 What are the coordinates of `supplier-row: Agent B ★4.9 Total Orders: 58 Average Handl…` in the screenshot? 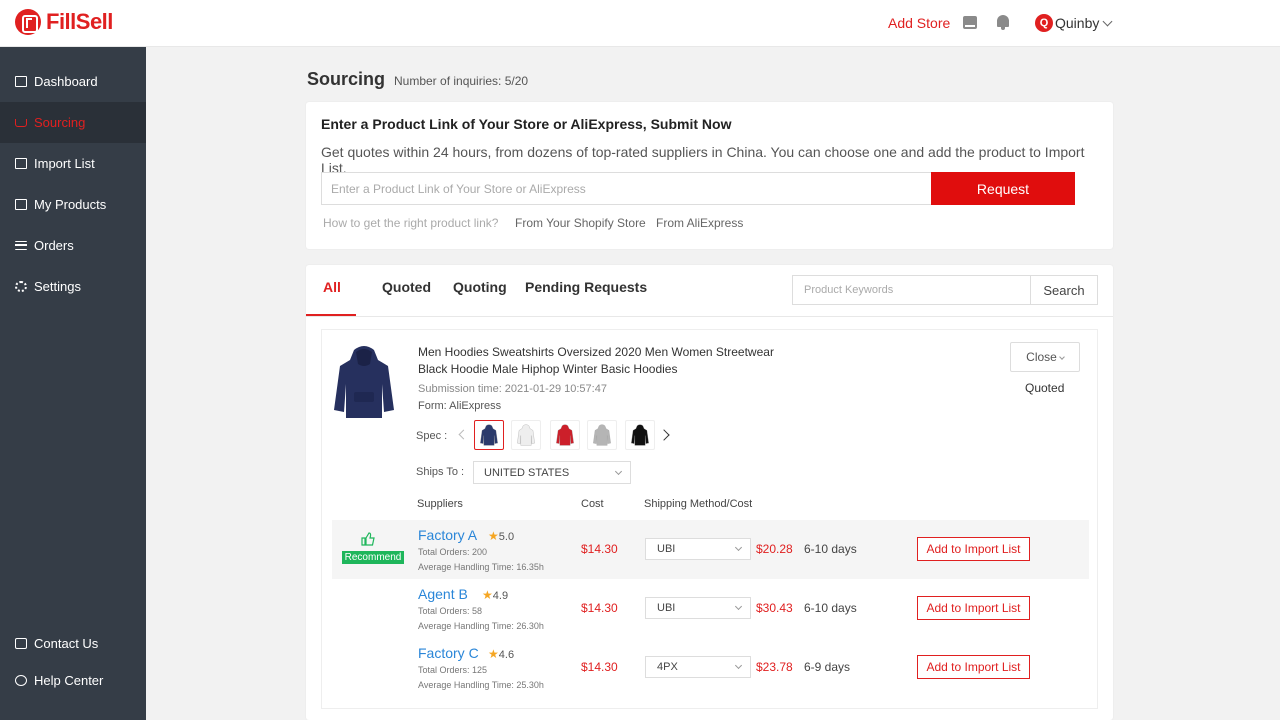 It's located at (710, 608).